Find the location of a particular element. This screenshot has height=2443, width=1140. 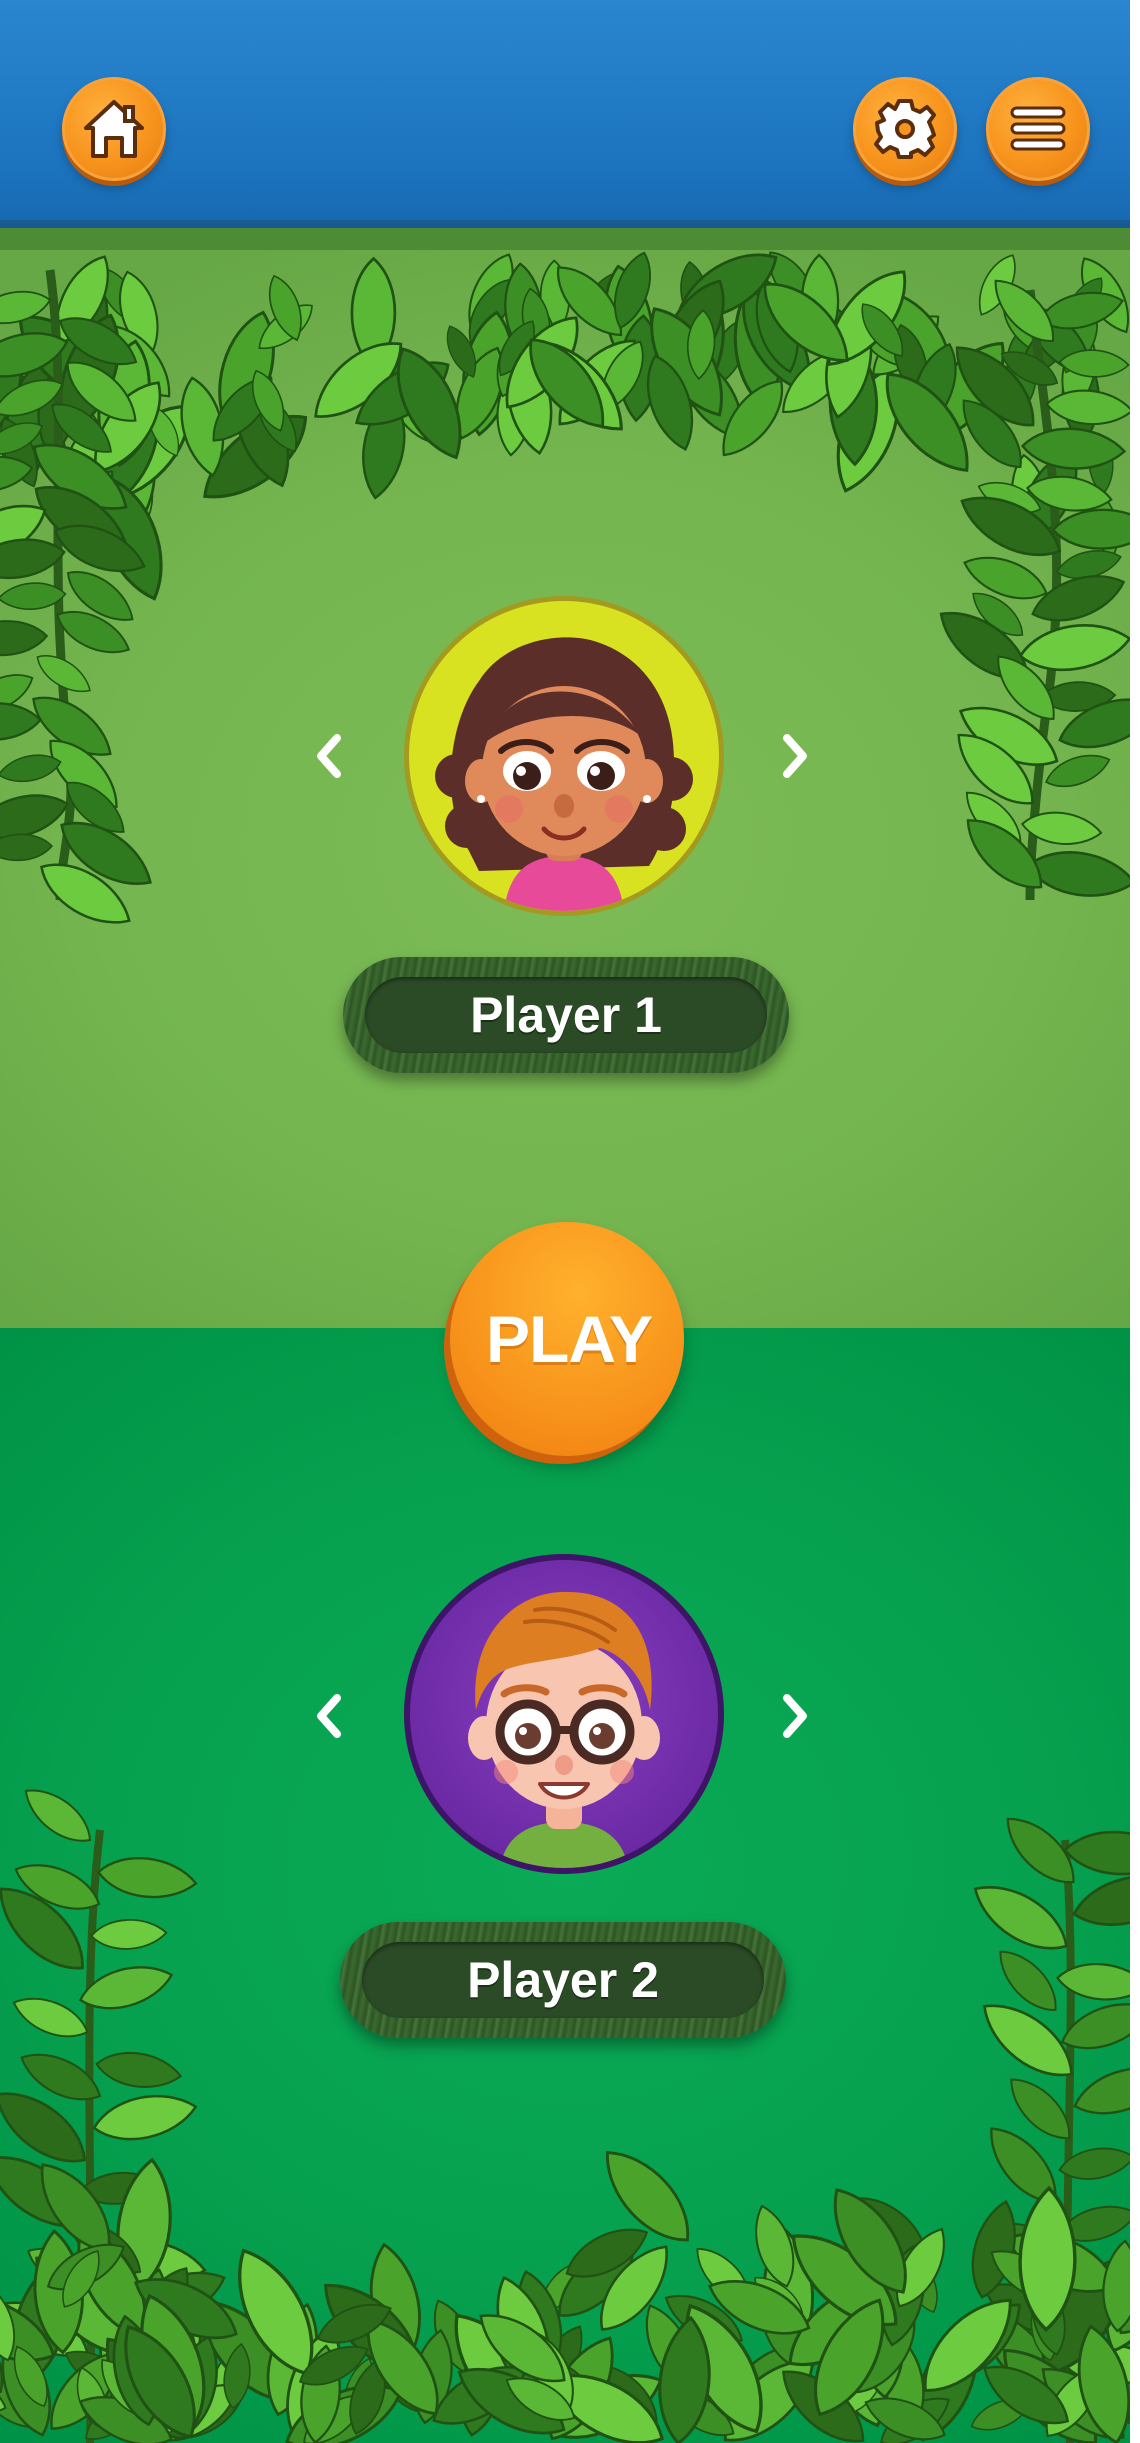

player2-name-plate: Player 2 is located at coordinates (563, 1980).